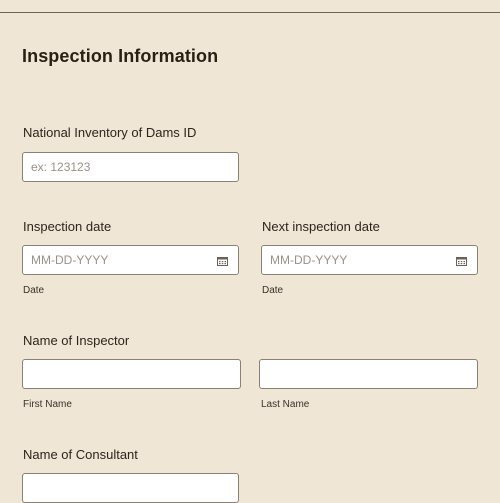  I want to click on next-inspection-date-input: MM-DD-YYYY, so click(369, 260).